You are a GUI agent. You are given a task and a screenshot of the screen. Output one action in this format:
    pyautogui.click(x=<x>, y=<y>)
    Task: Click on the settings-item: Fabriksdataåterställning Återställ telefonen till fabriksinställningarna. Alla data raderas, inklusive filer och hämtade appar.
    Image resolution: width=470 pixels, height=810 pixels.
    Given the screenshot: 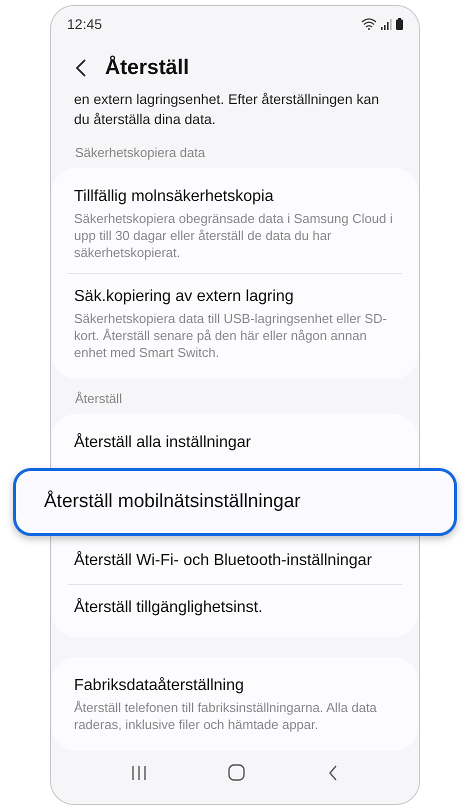 What is the action you would take?
    pyautogui.click(x=235, y=704)
    